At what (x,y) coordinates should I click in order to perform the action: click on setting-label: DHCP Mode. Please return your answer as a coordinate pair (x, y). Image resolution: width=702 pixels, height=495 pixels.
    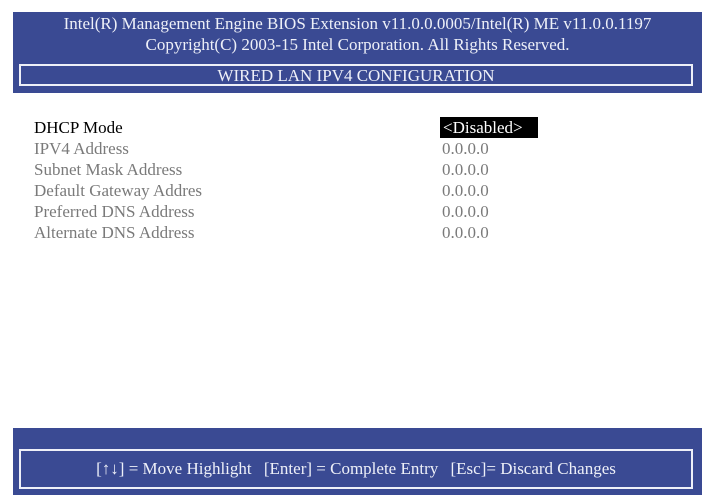
    Looking at the image, I should click on (78, 127).